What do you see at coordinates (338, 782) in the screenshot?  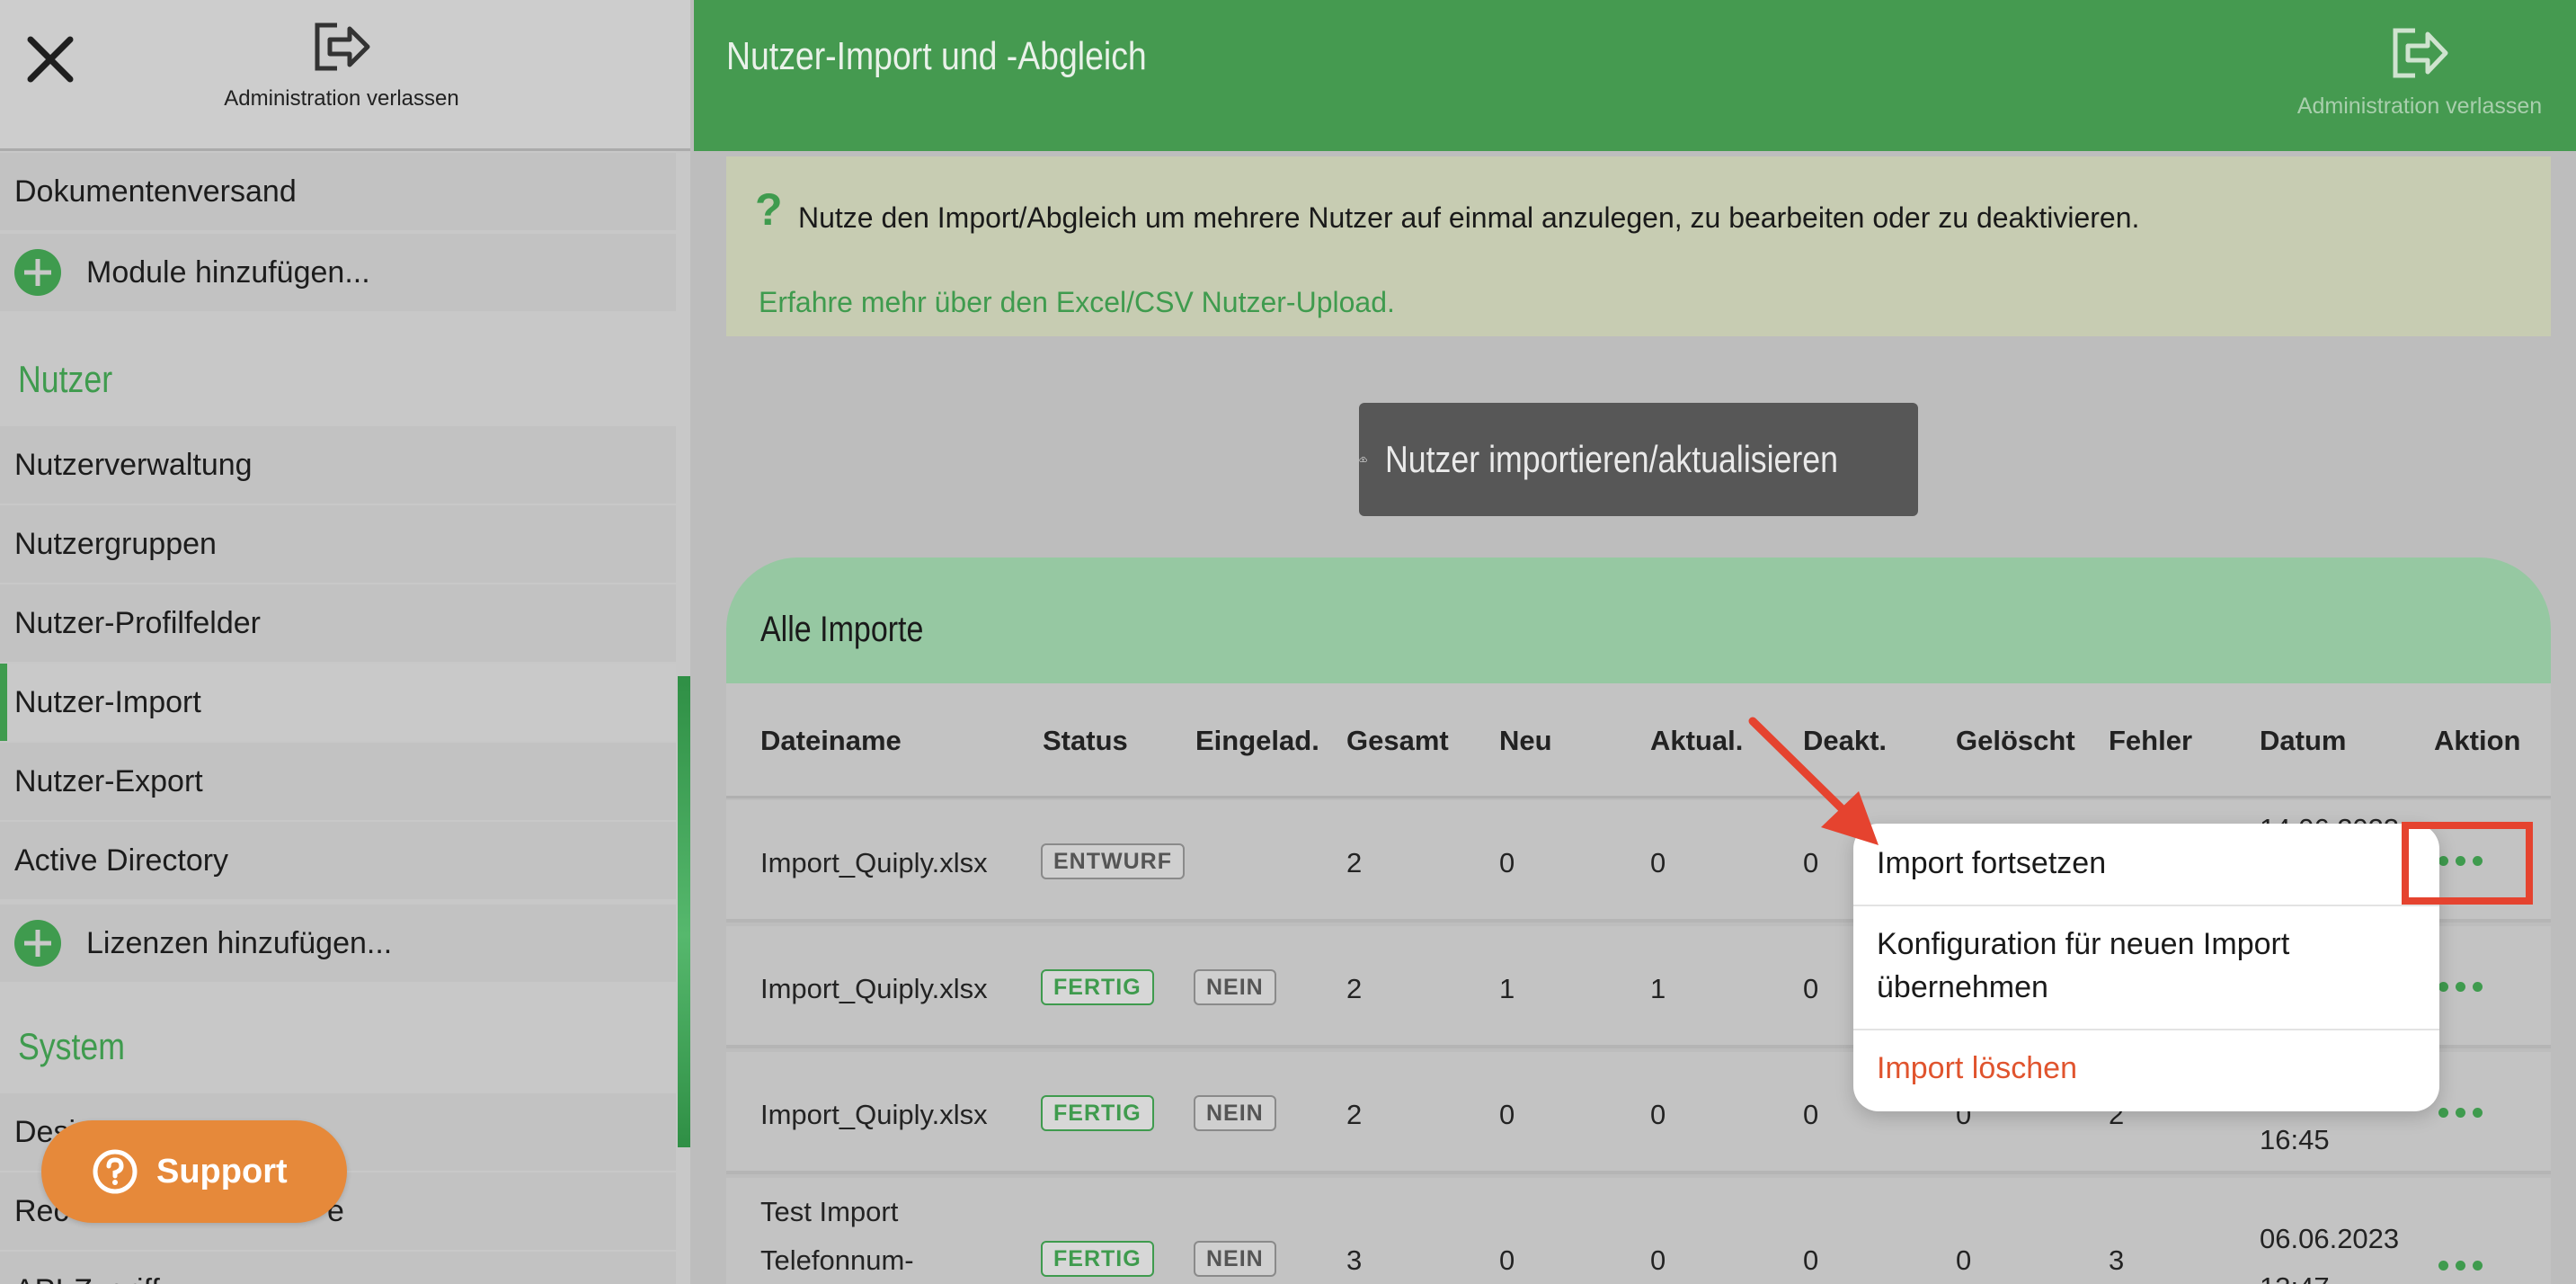 I see `sidebar-item-nutzer-export: Nutzer-Export` at bounding box center [338, 782].